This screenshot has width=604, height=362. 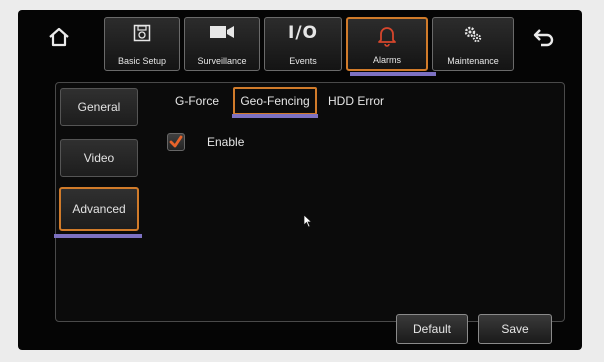 I want to click on checkmark-icon, so click(x=176, y=141).